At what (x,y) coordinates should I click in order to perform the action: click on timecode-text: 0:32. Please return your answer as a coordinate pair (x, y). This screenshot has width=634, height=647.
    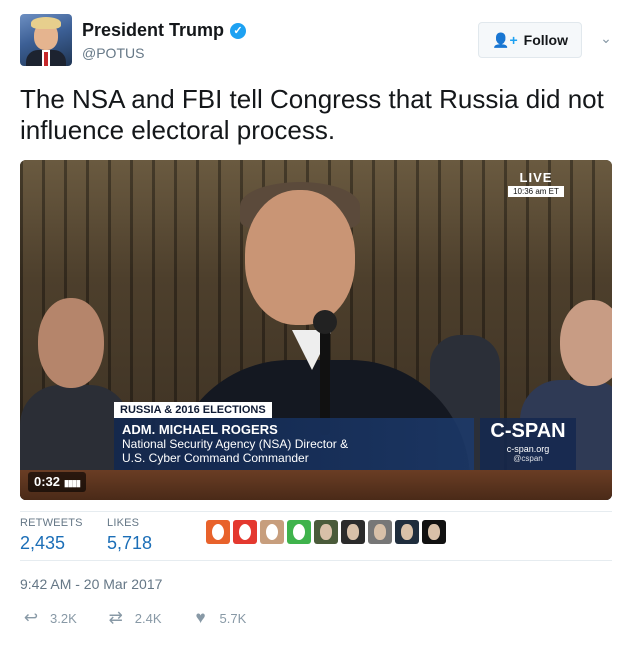
    Looking at the image, I should click on (47, 481).